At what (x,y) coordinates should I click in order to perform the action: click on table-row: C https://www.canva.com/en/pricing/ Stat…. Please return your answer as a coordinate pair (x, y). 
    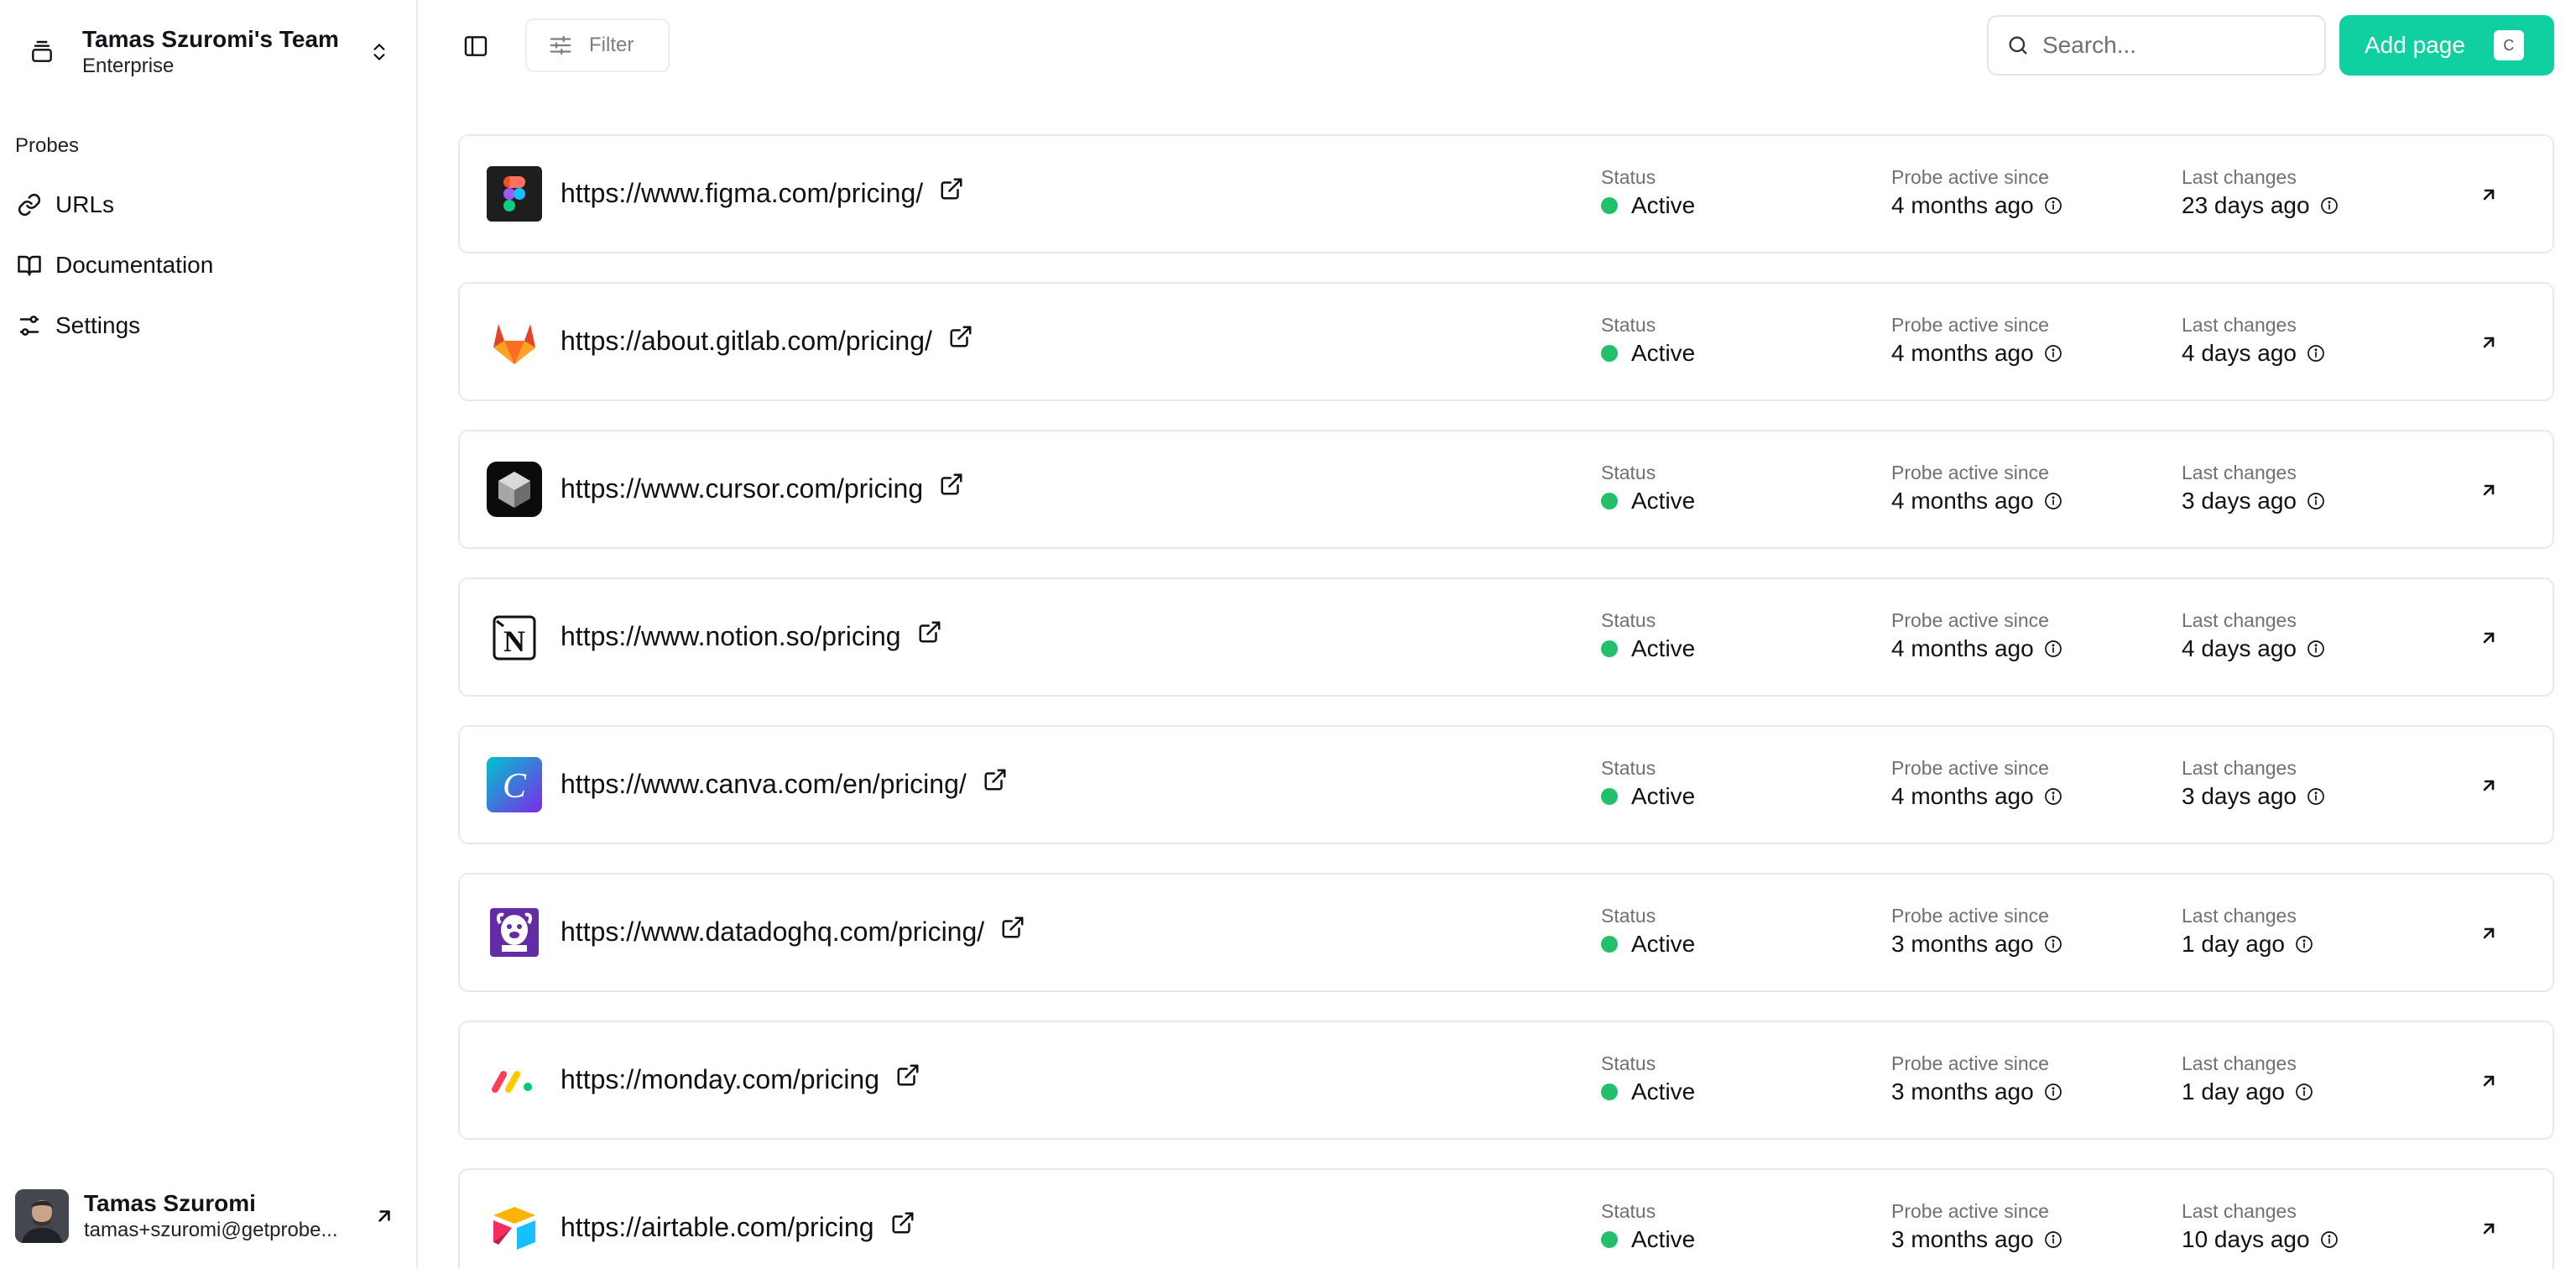
    Looking at the image, I should click on (1506, 784).